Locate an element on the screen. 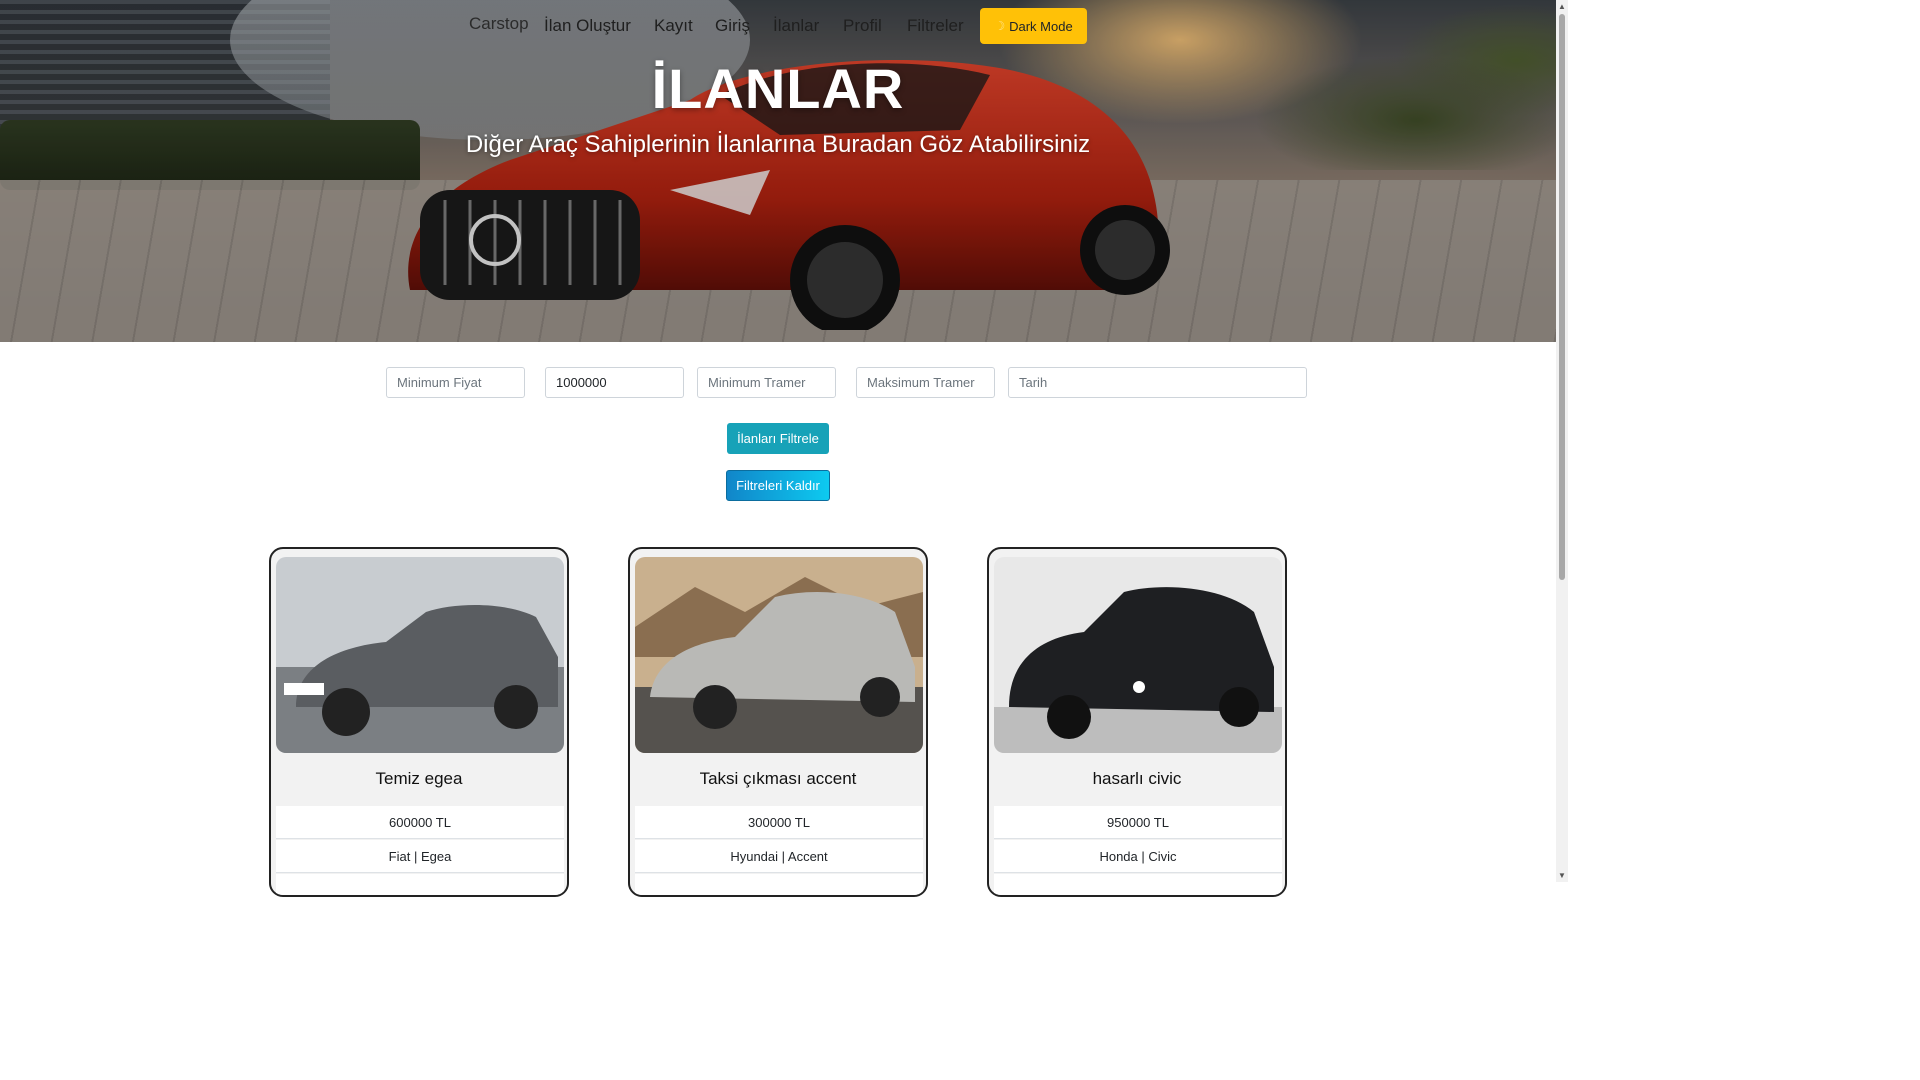 The image size is (1920, 1080). date-input is located at coordinates (1157, 382).